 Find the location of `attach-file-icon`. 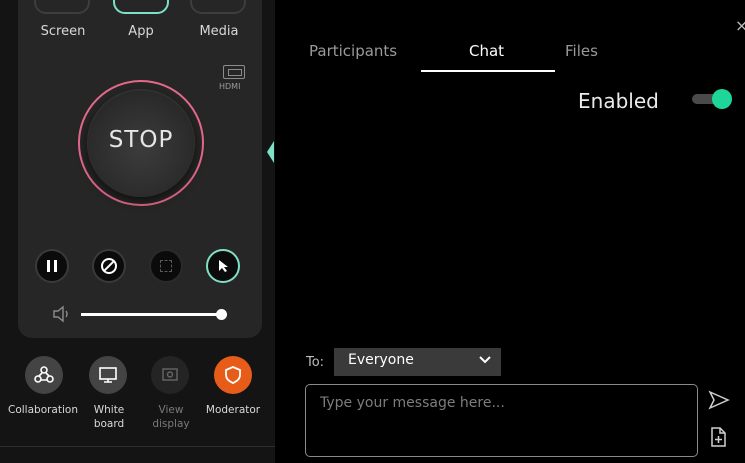

attach-file-icon is located at coordinates (719, 437).